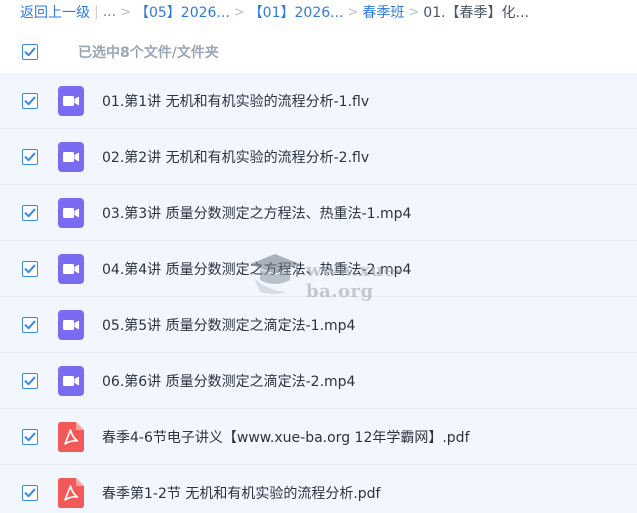  I want to click on file-name: 春季第1-2节 无机和有机实验的流程分析.pdf, so click(241, 493).